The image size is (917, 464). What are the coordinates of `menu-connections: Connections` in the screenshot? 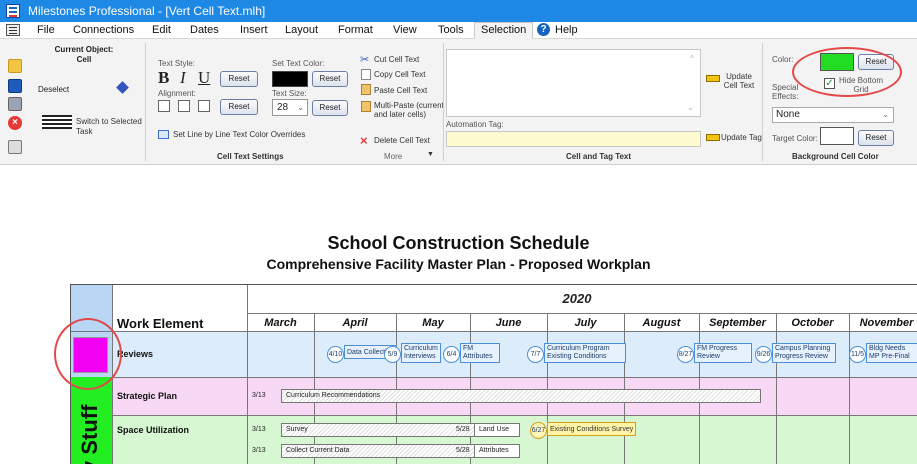 It's located at (103, 30).